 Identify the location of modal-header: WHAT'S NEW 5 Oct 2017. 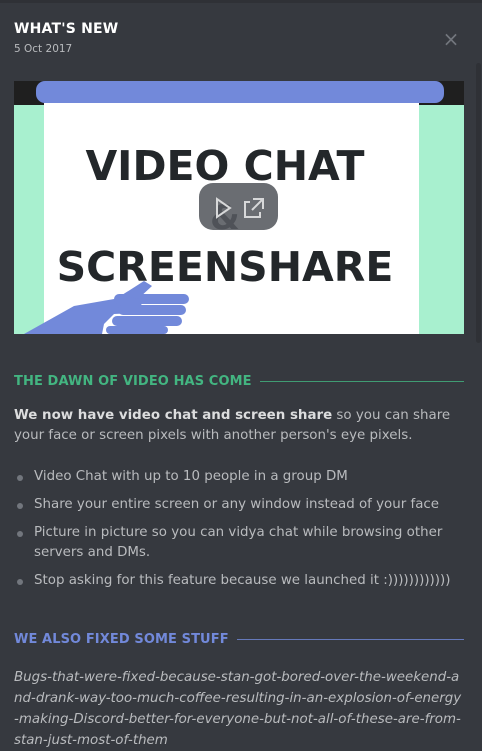
(66, 38).